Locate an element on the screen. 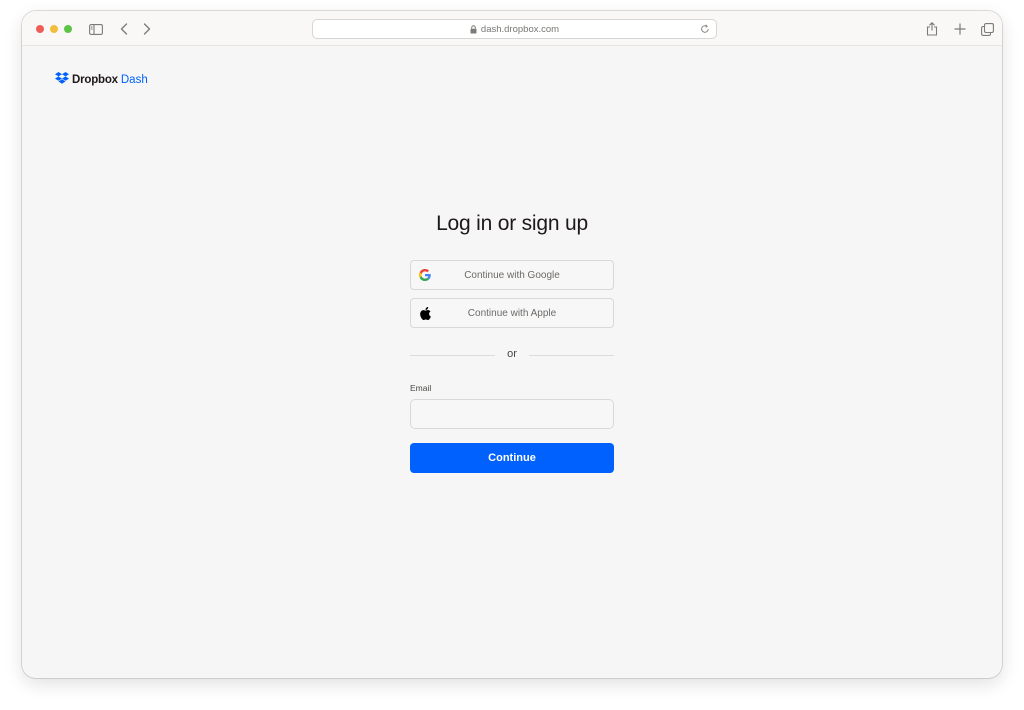 The image size is (1024, 710). tabs-overview-icon is located at coordinates (987, 29).